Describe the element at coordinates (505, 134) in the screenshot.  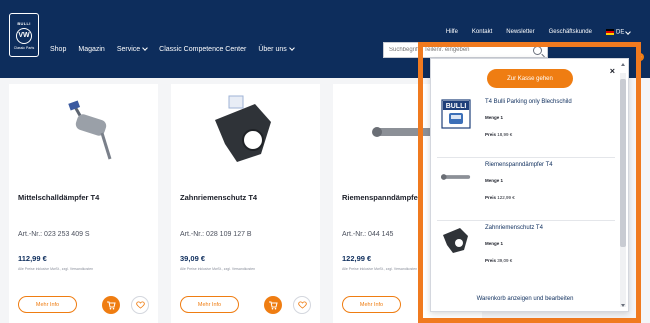
I see `price-value: 18,99 €` at that location.